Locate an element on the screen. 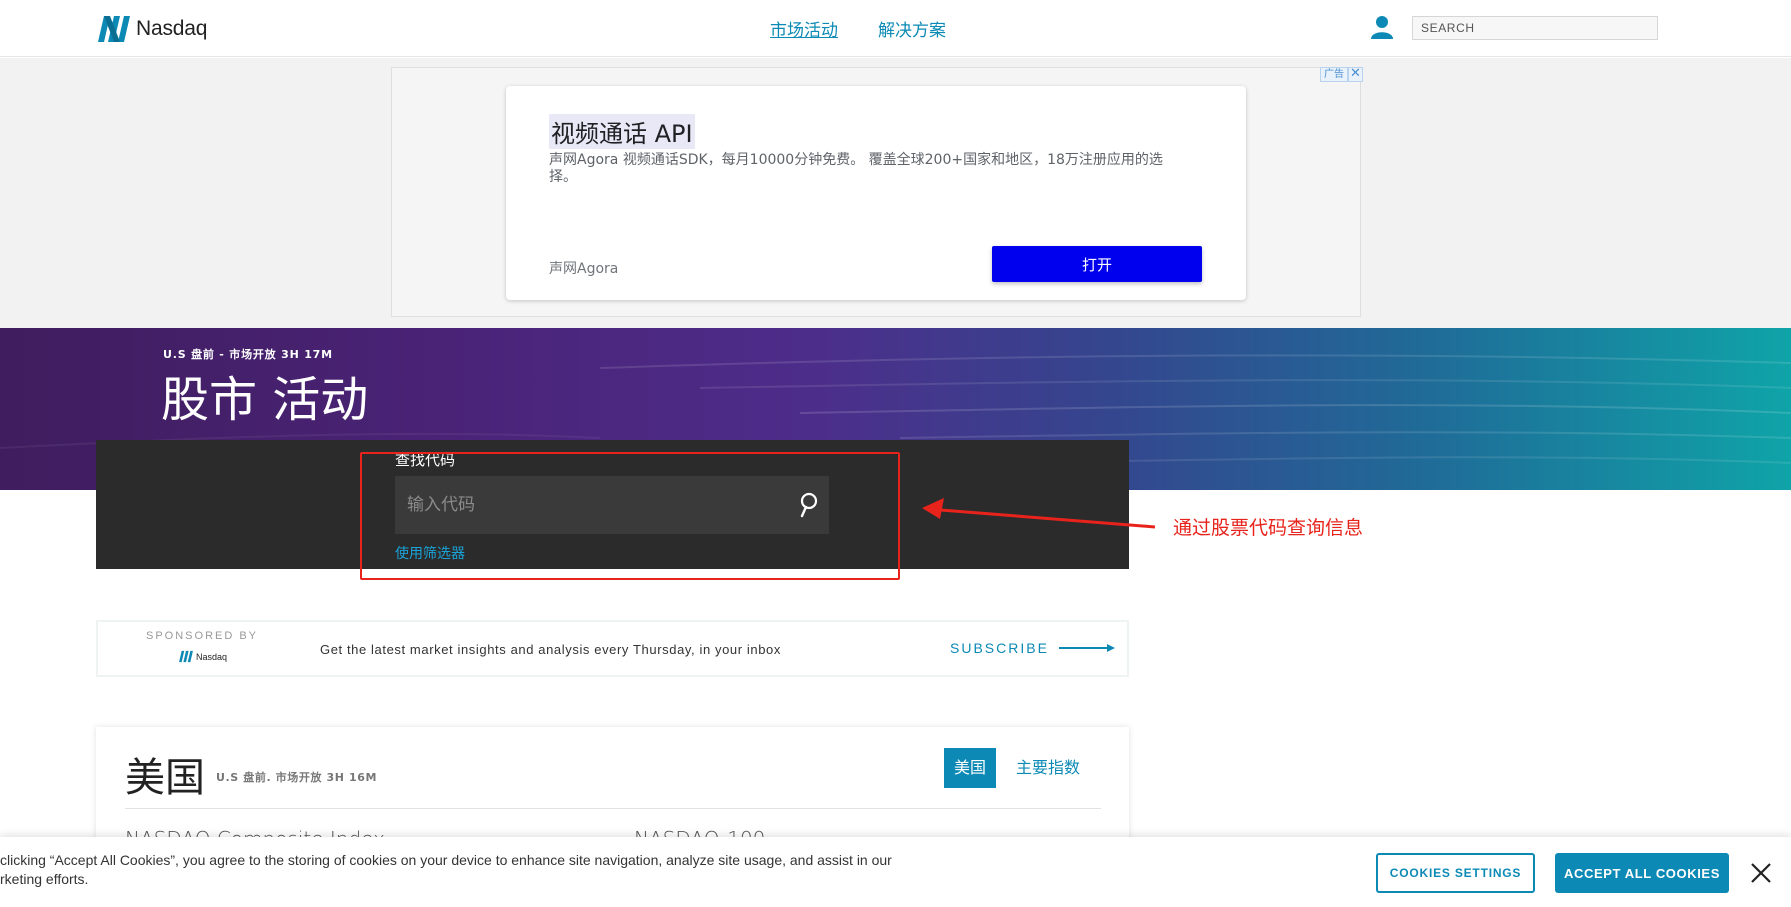  tab-us: 美国 is located at coordinates (970, 768).